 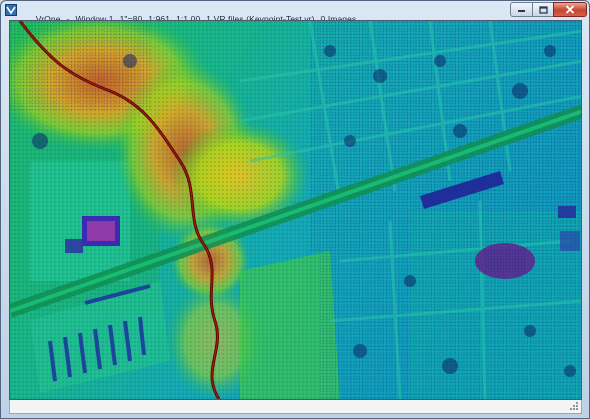 I want to click on minimize-icon, so click(x=521, y=11).